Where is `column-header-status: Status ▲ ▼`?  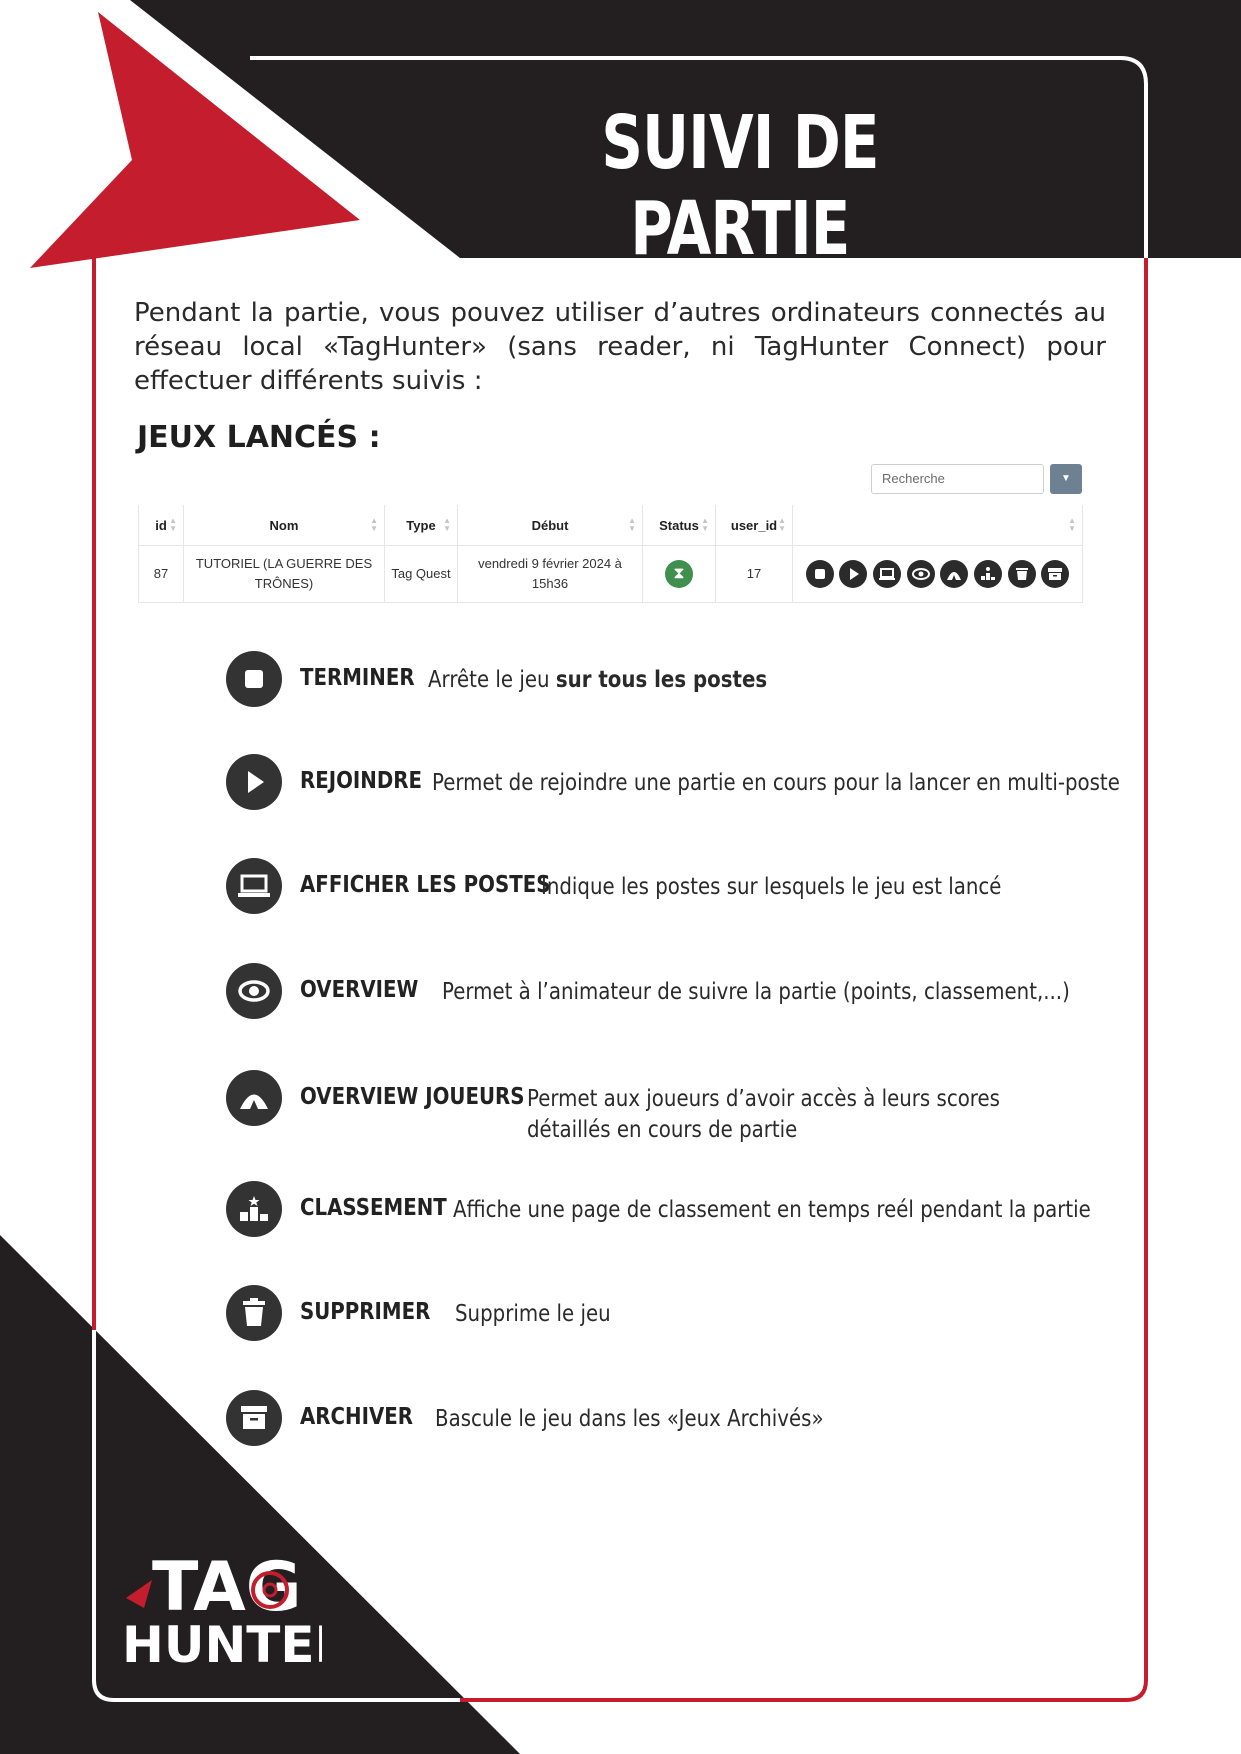
column-header-status: Status ▲ ▼ is located at coordinates (679, 525).